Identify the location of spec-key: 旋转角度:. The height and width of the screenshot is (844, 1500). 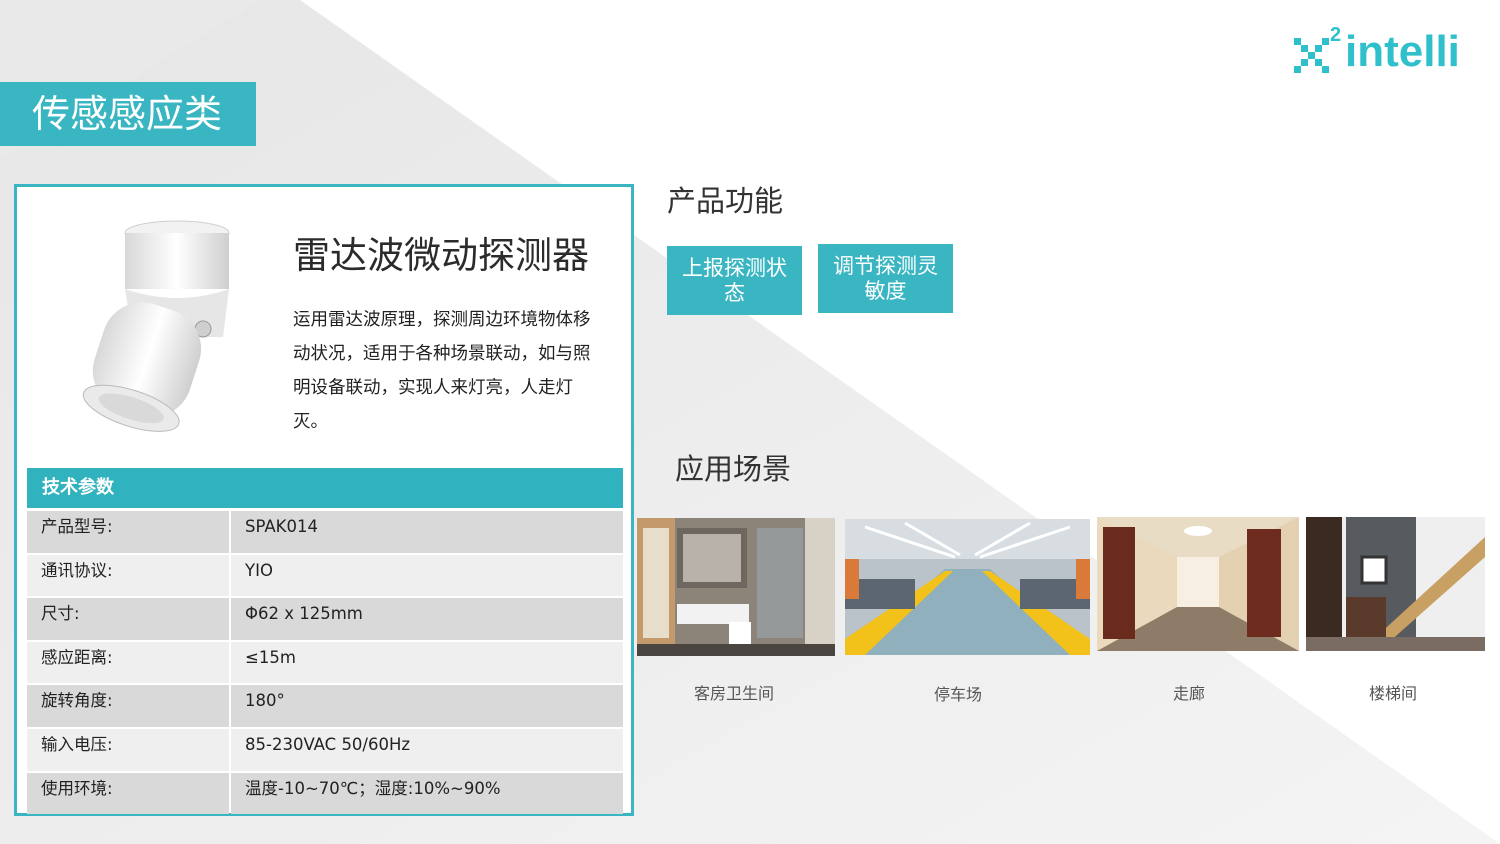
(128, 706).